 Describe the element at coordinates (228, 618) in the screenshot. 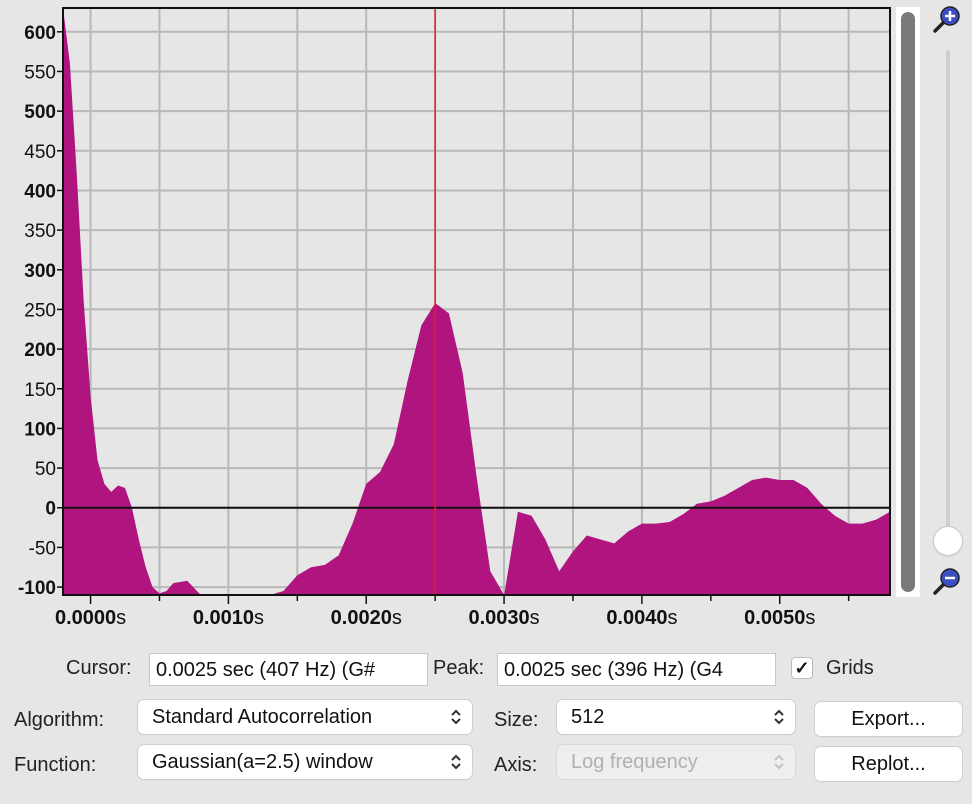

I see `x-tick-label: 0.0010s` at that location.